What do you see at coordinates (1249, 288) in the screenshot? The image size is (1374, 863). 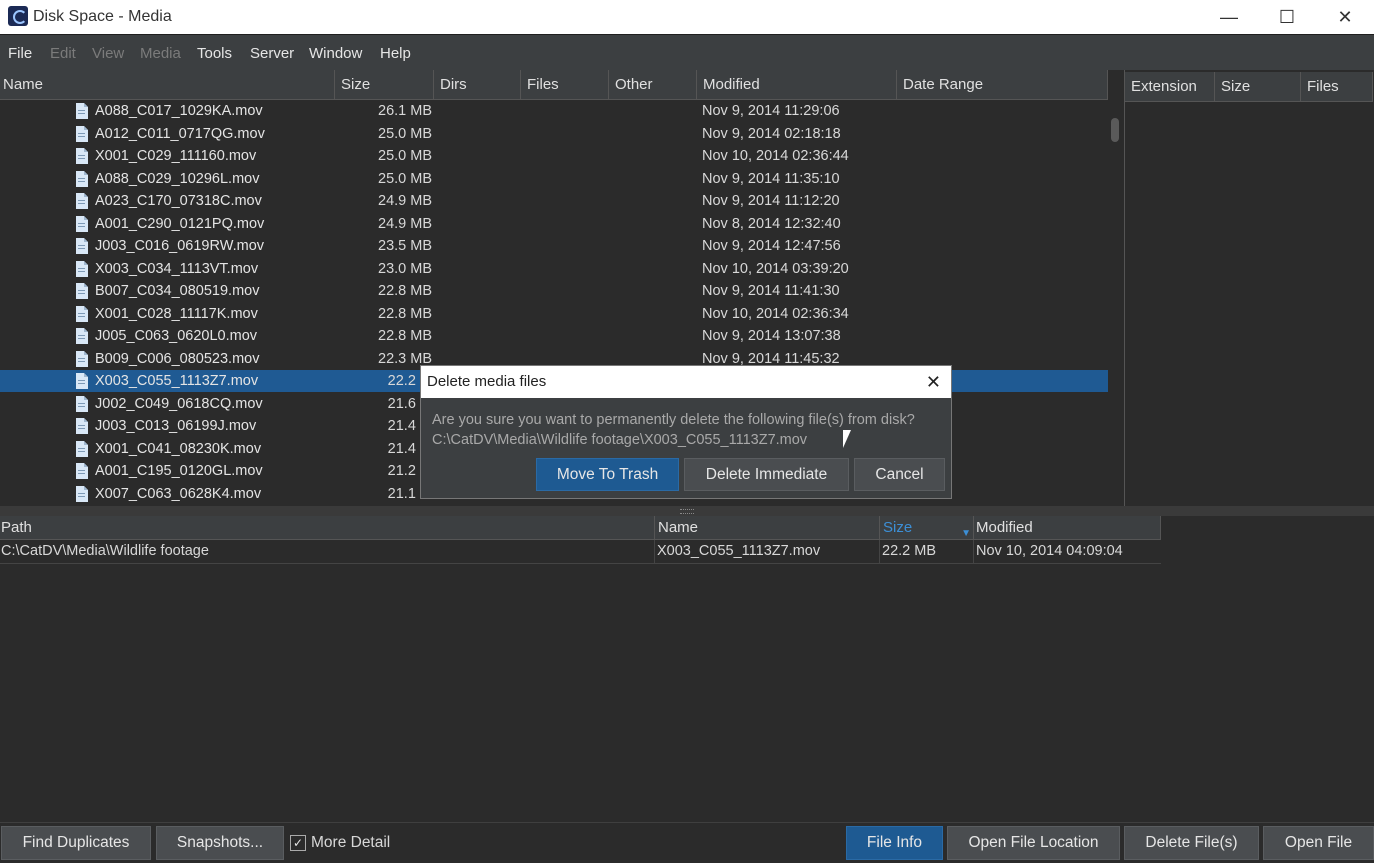 I see `extension-table: Extension Size Files` at bounding box center [1249, 288].